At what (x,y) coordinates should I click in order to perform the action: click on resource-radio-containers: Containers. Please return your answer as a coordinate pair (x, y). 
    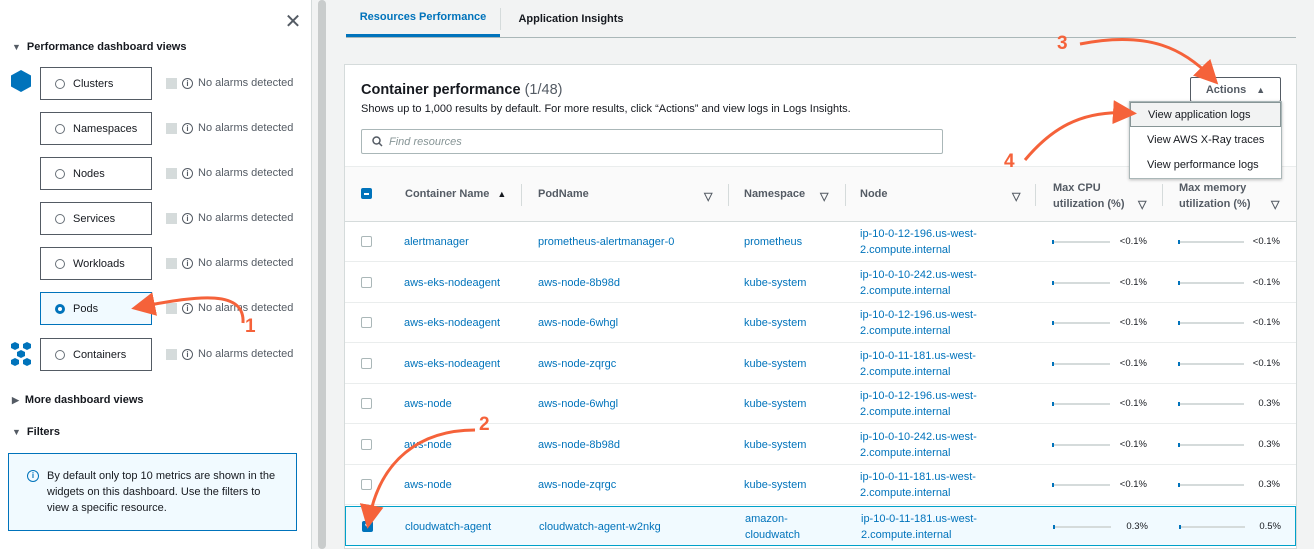
    Looking at the image, I should click on (96, 354).